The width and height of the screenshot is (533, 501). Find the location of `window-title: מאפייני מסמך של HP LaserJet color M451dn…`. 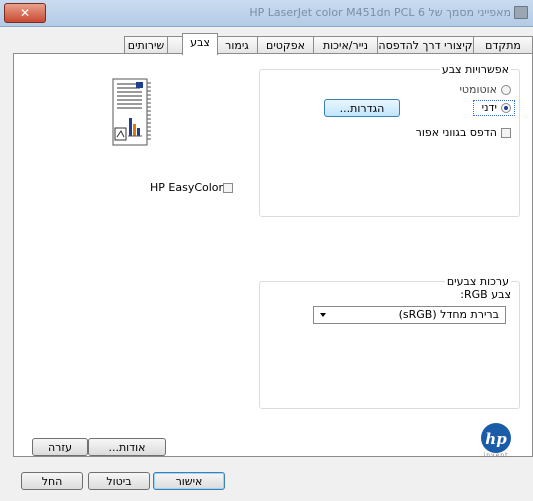

window-title: מאפייני מסמך של HP LaserJet color M451dn… is located at coordinates (380, 12).